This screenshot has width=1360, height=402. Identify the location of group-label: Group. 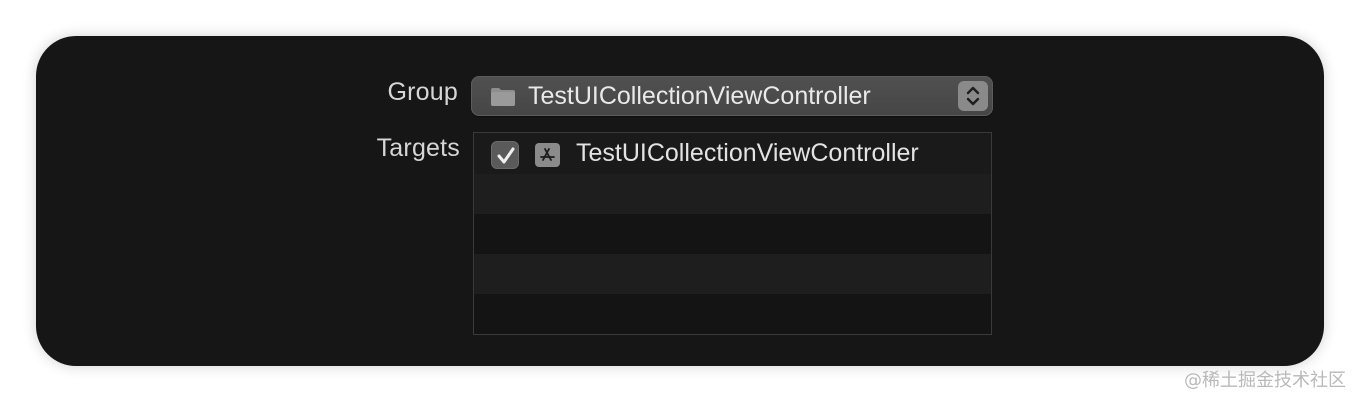
(422, 92).